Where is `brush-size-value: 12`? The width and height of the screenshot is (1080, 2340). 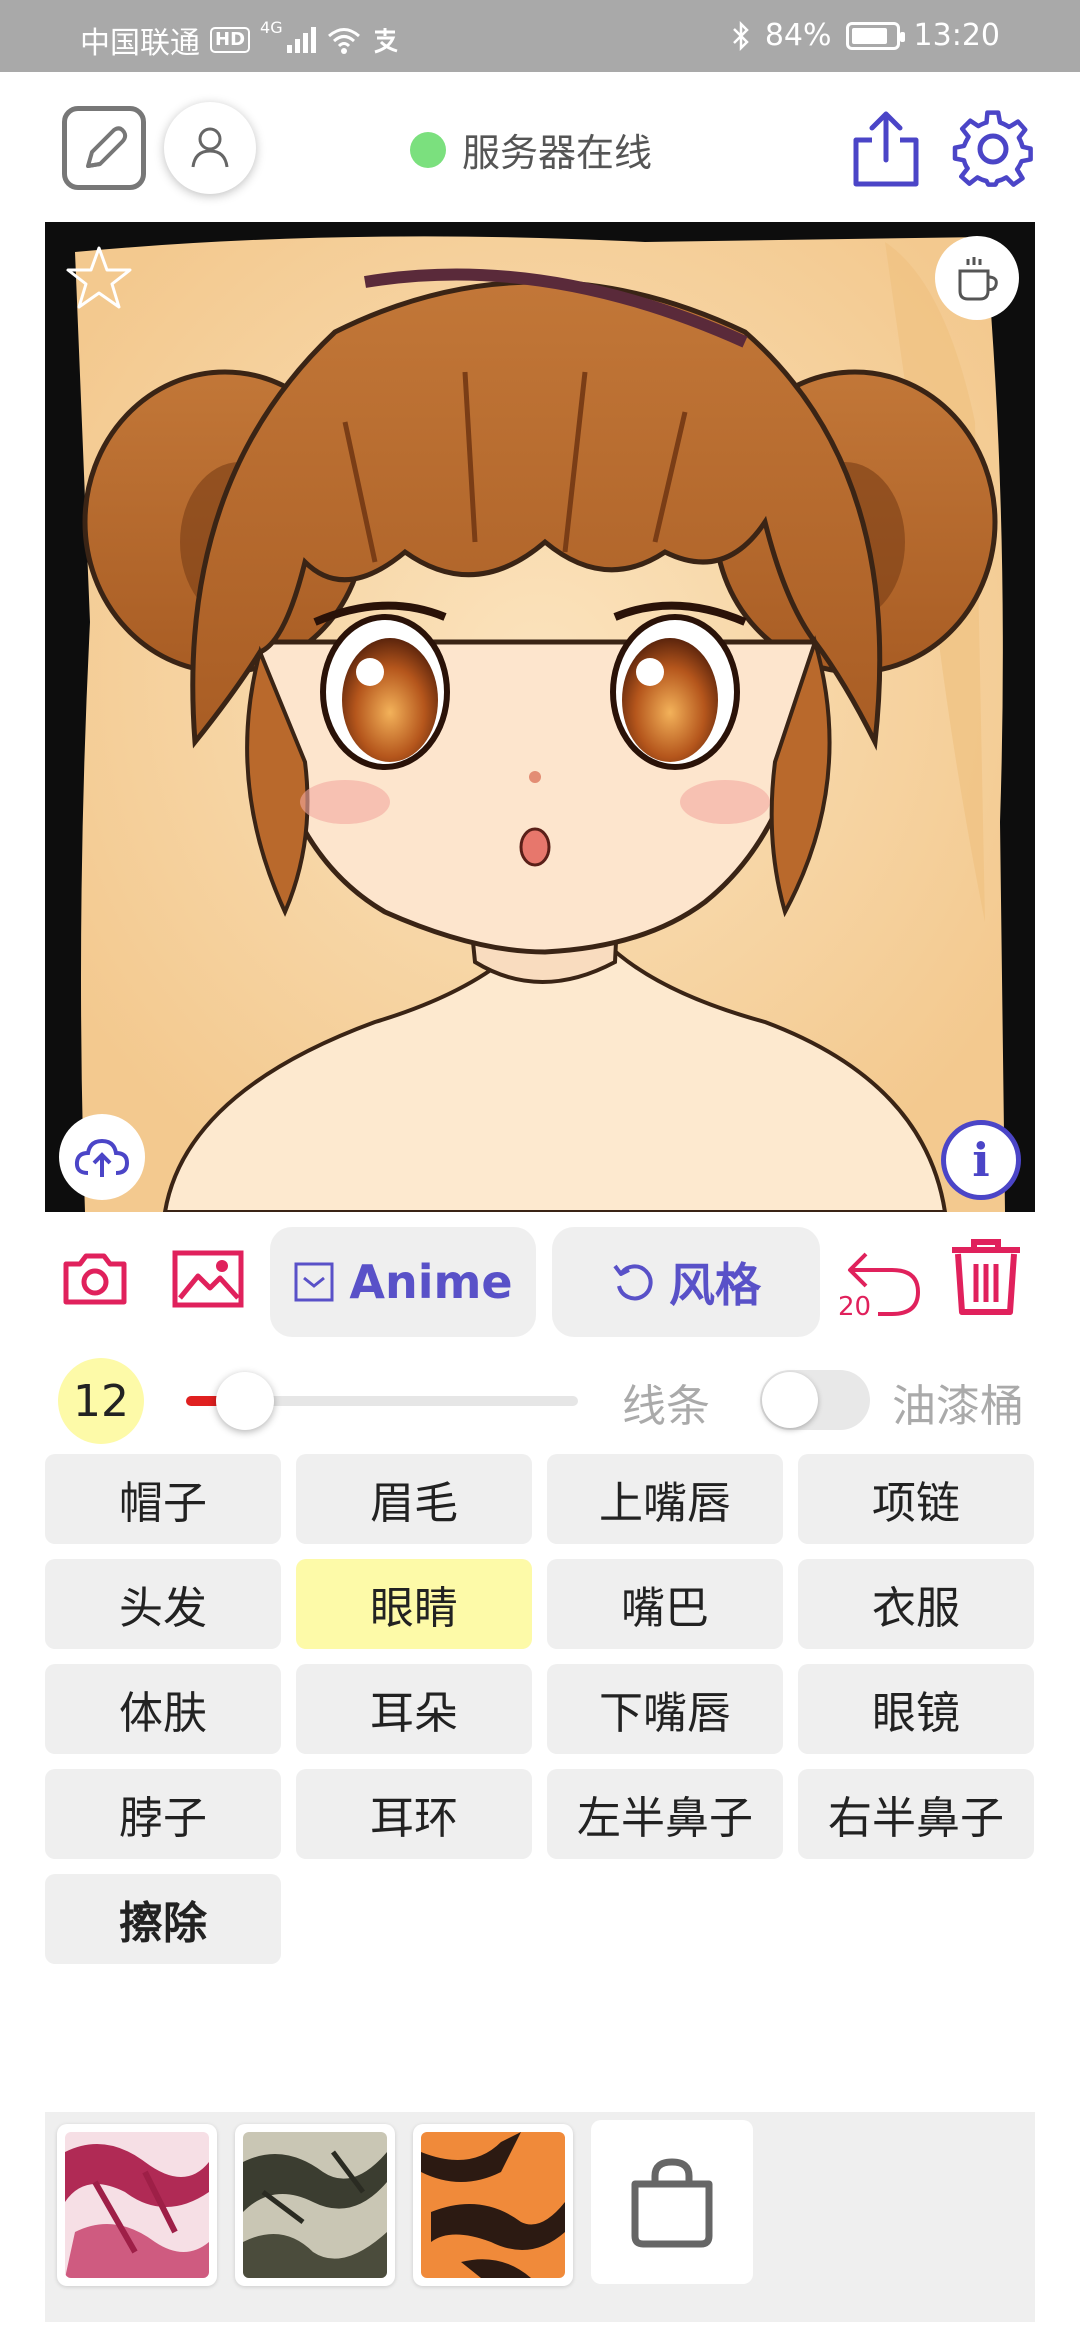
brush-size-value: 12 is located at coordinates (101, 1401).